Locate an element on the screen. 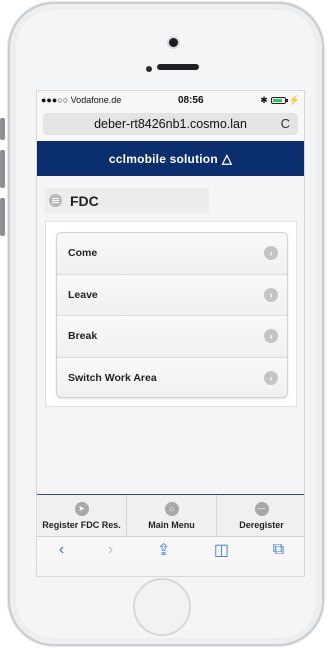 The image size is (328, 648). menu-item-break: Break › is located at coordinates (172, 337).